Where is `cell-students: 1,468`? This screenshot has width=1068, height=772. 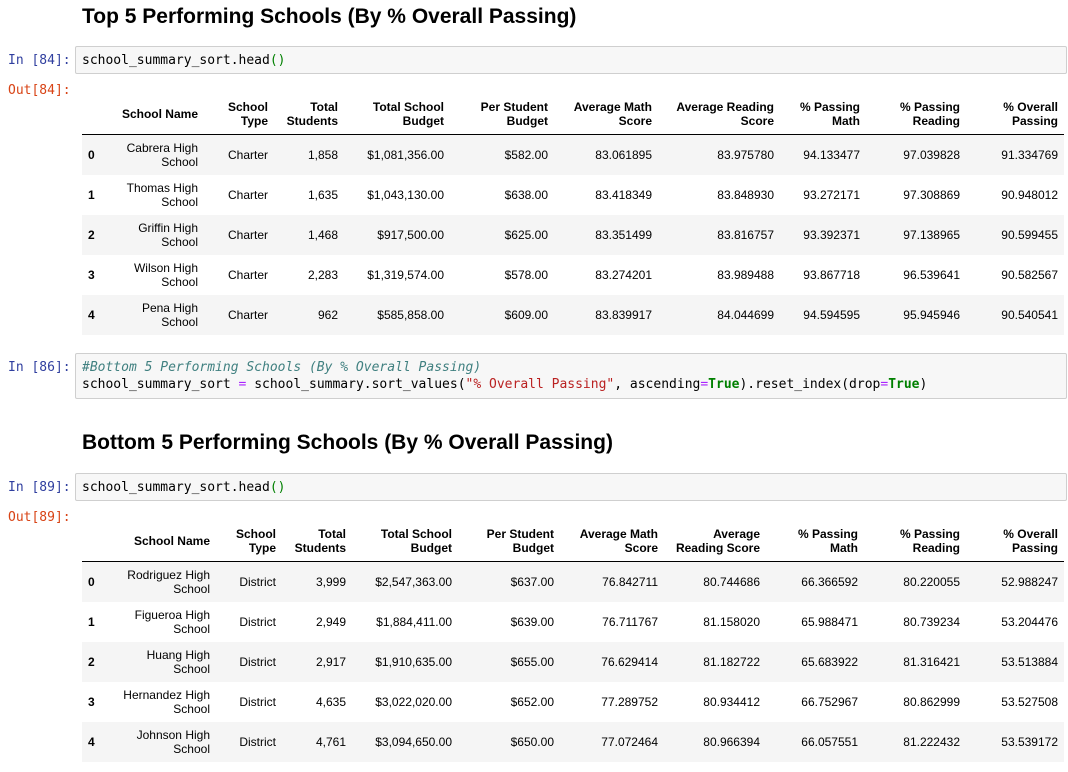
cell-students: 1,468 is located at coordinates (322, 234).